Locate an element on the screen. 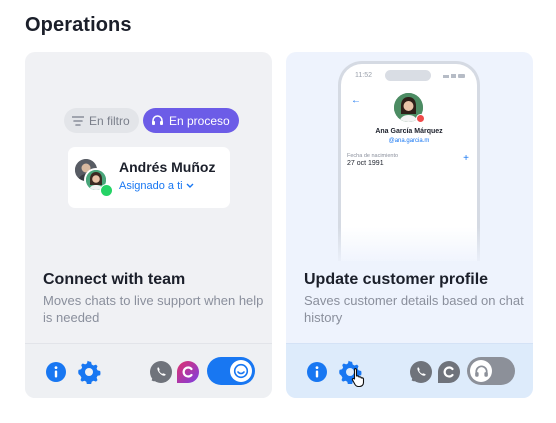 The height and width of the screenshot is (423, 556). phone-notch is located at coordinates (408, 75).